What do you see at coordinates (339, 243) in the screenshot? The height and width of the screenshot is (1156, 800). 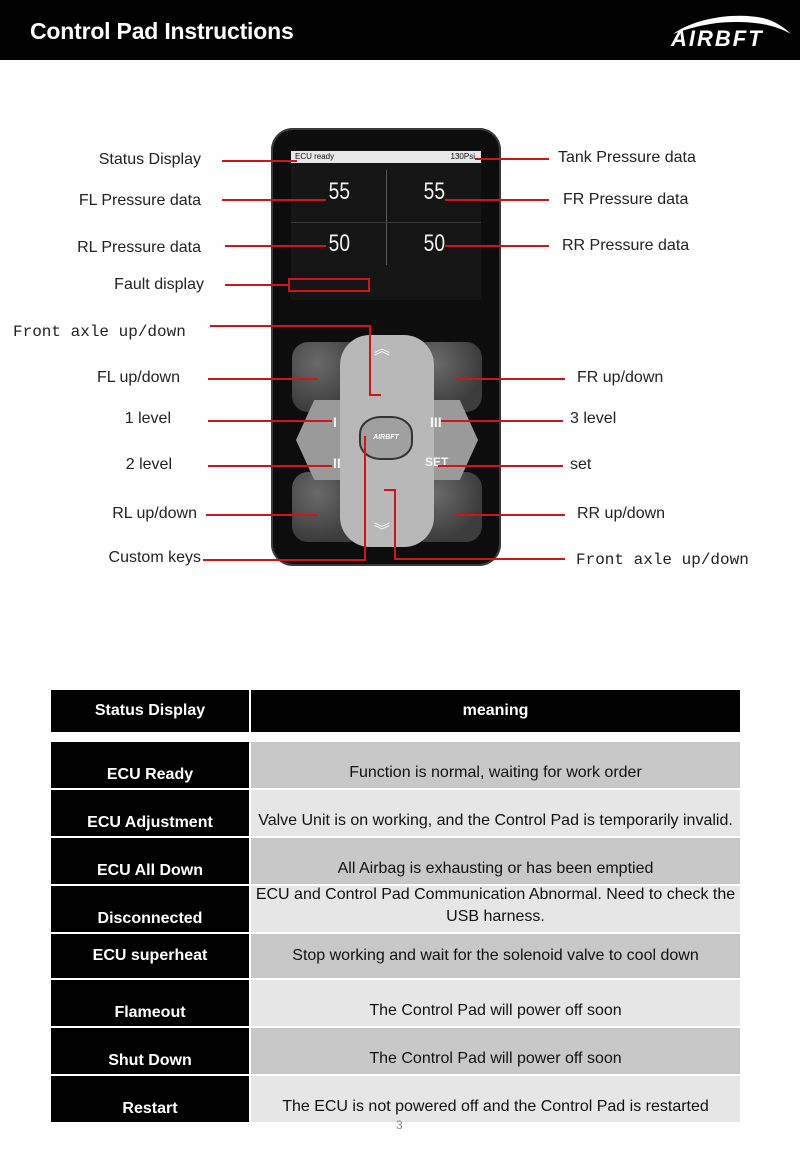 I see `rl-pressure-value: 50` at bounding box center [339, 243].